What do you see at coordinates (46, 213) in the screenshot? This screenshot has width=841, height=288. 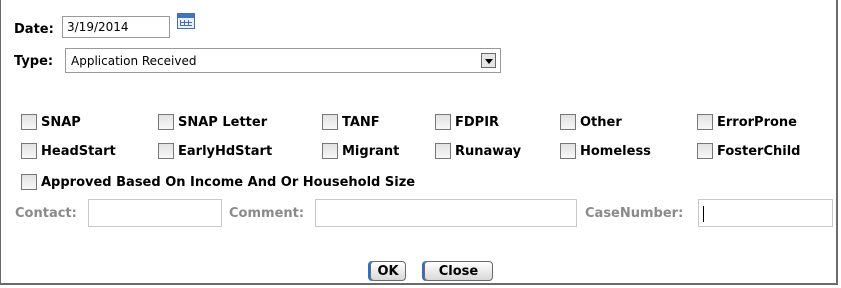 I see `contact-label: Contact:` at bounding box center [46, 213].